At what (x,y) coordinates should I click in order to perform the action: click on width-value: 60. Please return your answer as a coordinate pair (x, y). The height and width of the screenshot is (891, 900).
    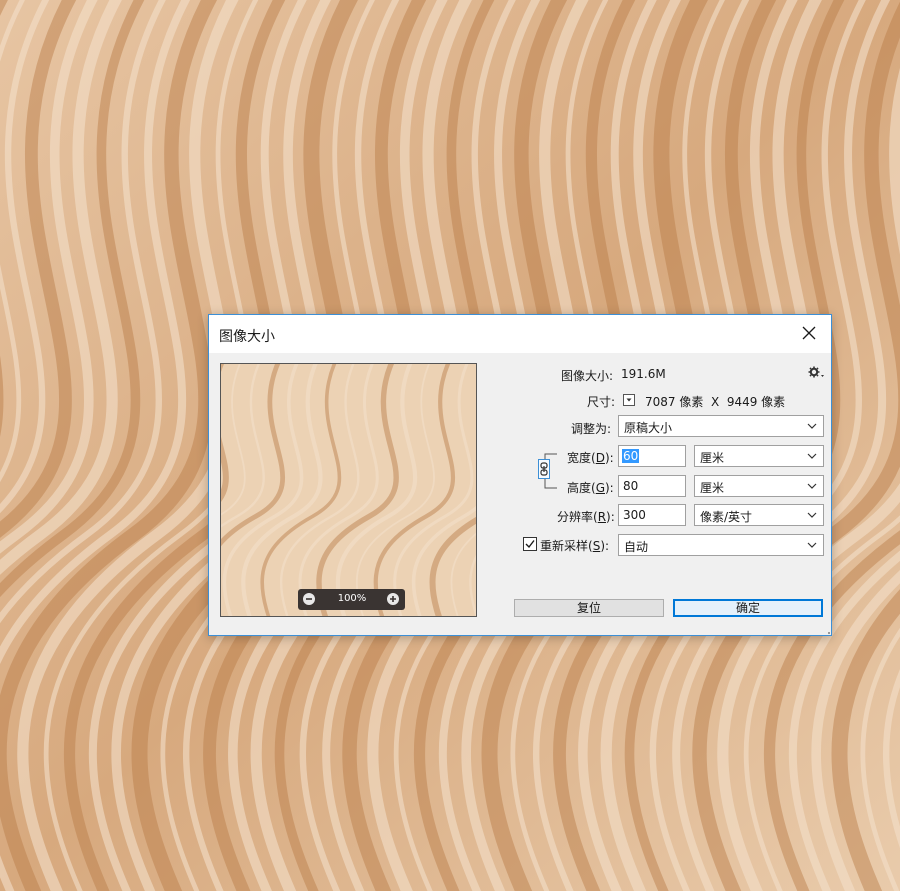
    Looking at the image, I should click on (631, 456).